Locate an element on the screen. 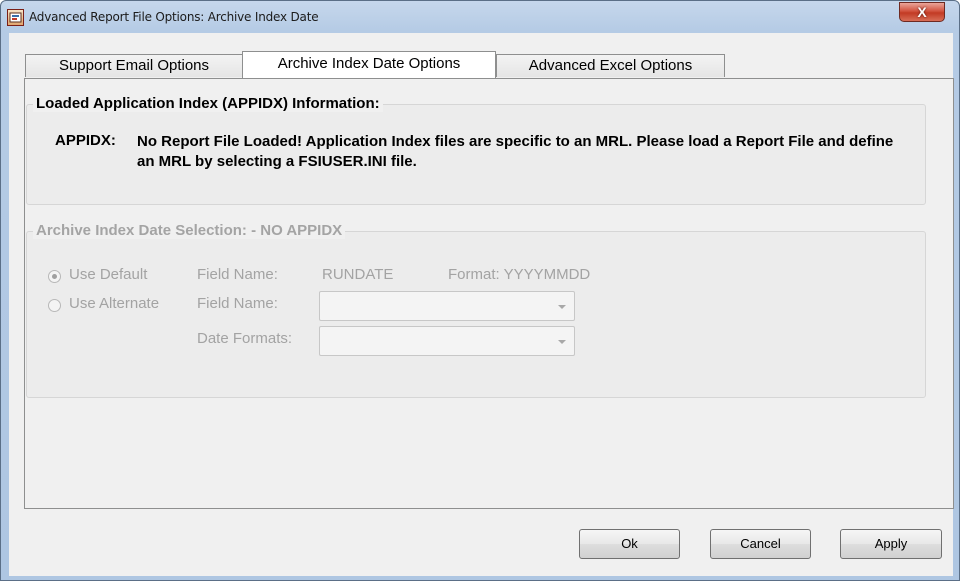 This screenshot has height=581, width=960. close-icon: X is located at coordinates (922, 12).